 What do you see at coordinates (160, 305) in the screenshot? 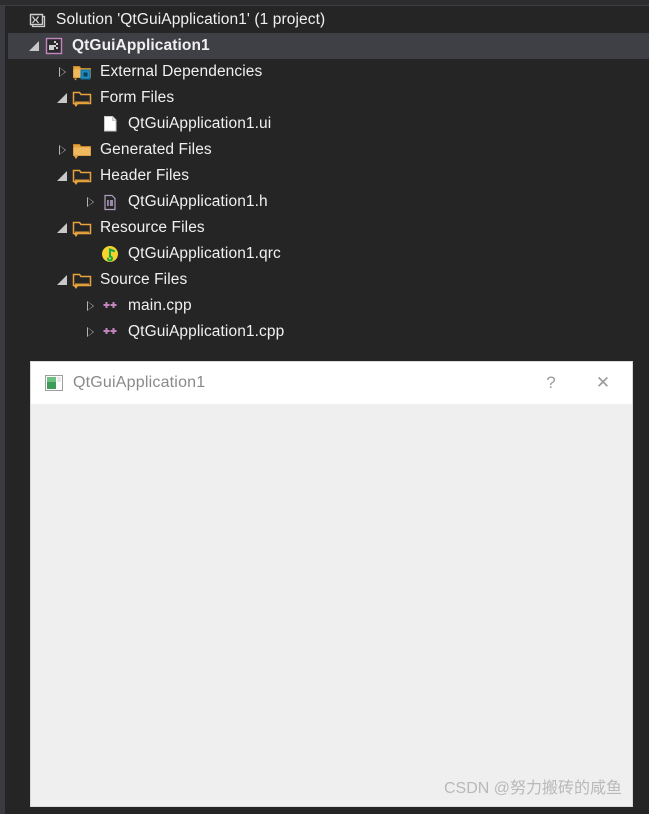
I see `tree-row-label: main.cpp` at bounding box center [160, 305].